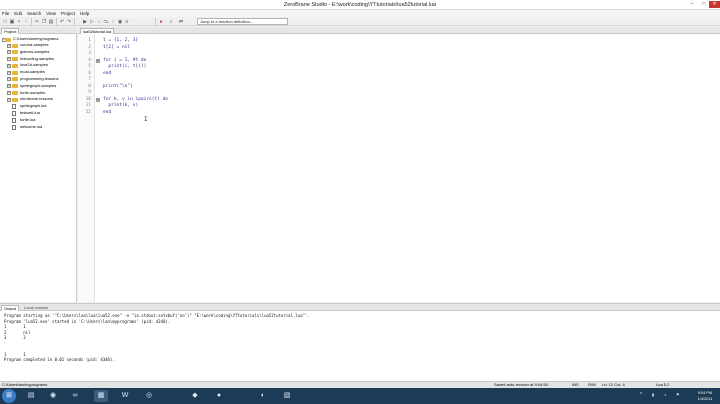  What do you see at coordinates (5, 22) in the screenshot?
I see `new-file-icon: □` at bounding box center [5, 22].